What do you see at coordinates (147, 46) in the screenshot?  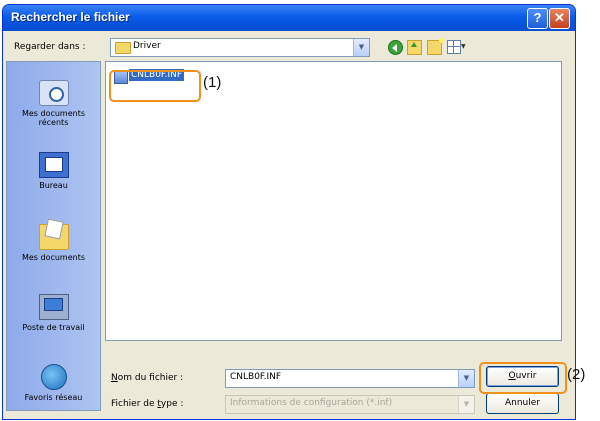 I see `lookin-value: Driver` at bounding box center [147, 46].